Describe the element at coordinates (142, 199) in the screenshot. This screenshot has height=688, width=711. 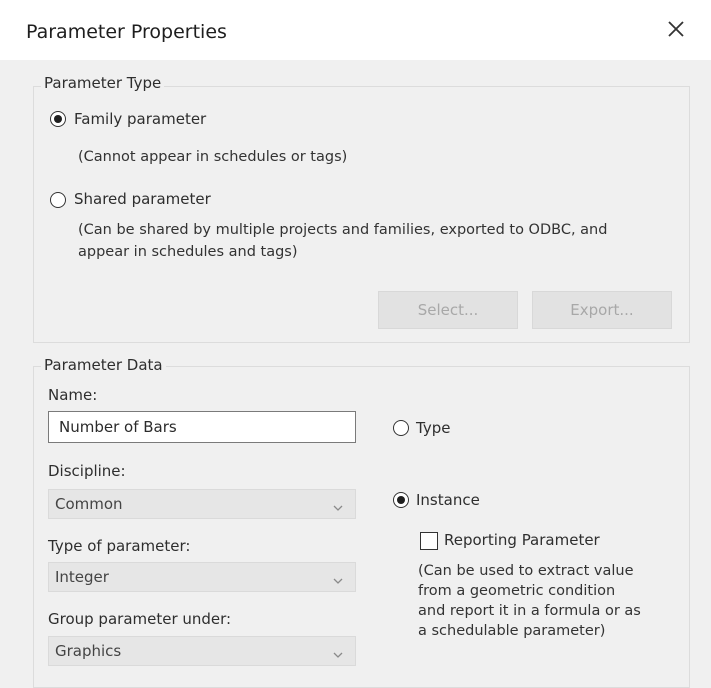
I see `shared-parameter-label: Shared parameter` at that location.